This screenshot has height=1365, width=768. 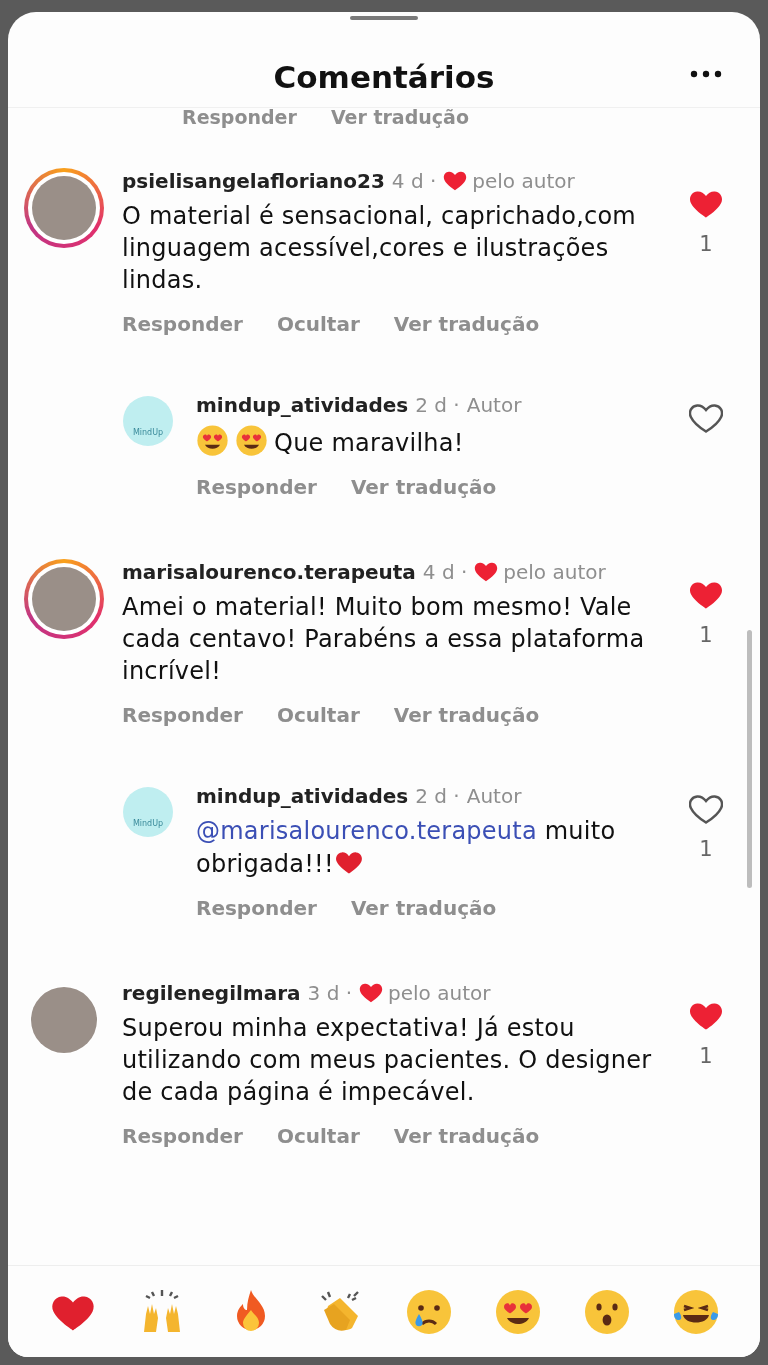 I want to click on scrollbar, so click(x=749, y=759).